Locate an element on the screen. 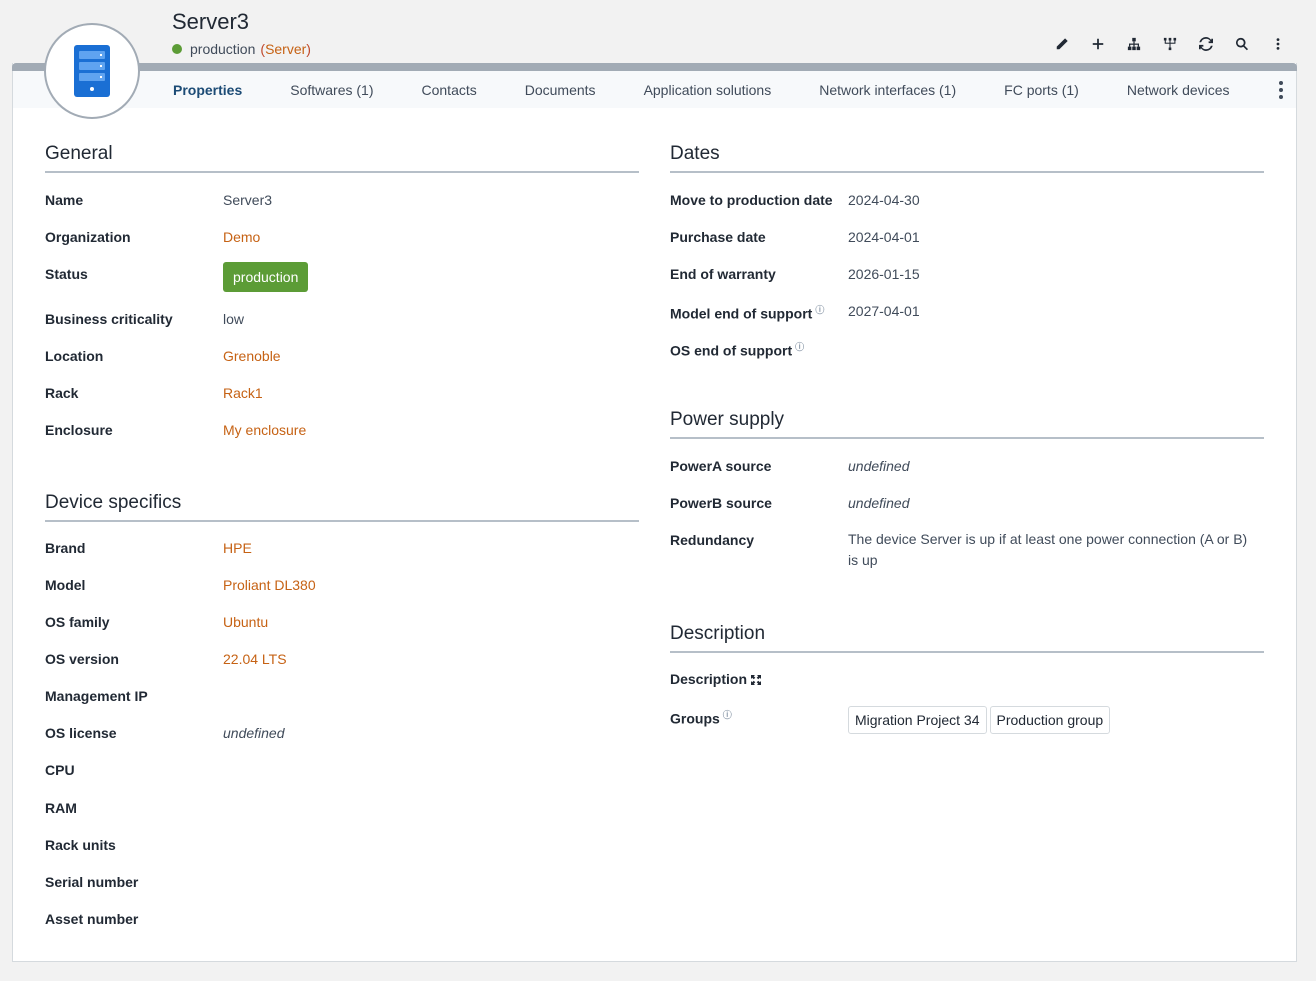 The image size is (1316, 981). field-label: Name is located at coordinates (64, 200).